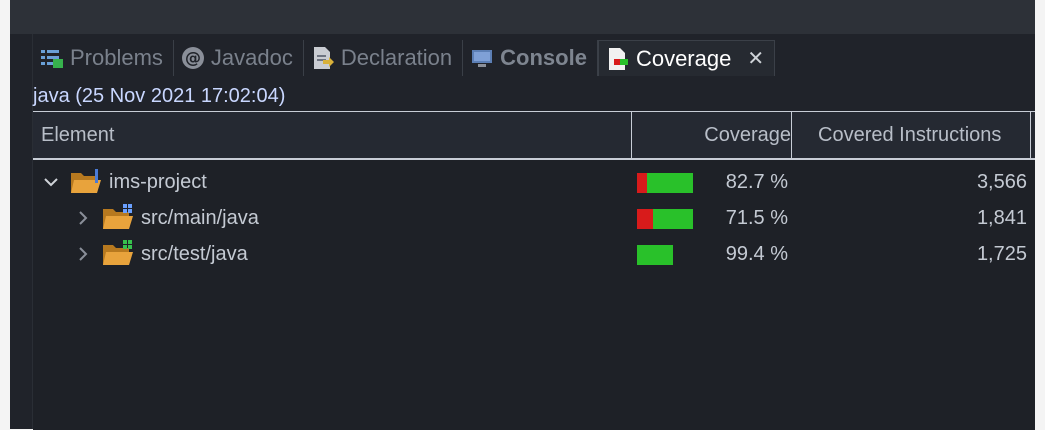  Describe the element at coordinates (158, 181) in the screenshot. I see `row-name: ims-project` at that location.